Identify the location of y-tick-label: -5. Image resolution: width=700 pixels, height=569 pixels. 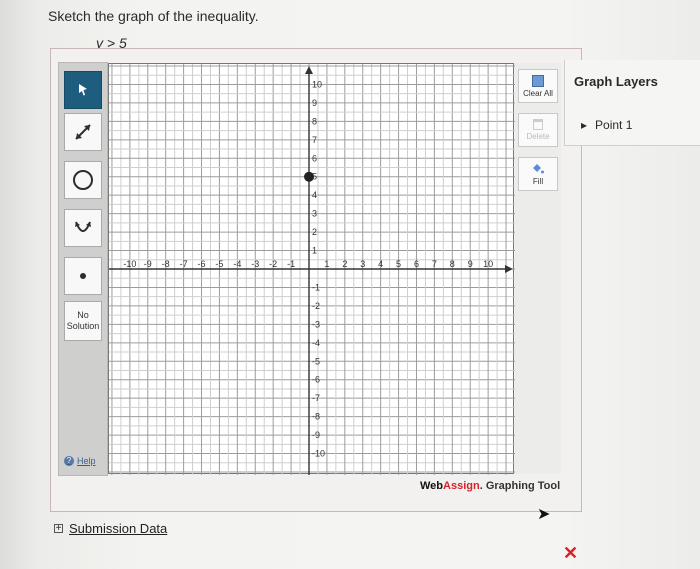
(316, 361).